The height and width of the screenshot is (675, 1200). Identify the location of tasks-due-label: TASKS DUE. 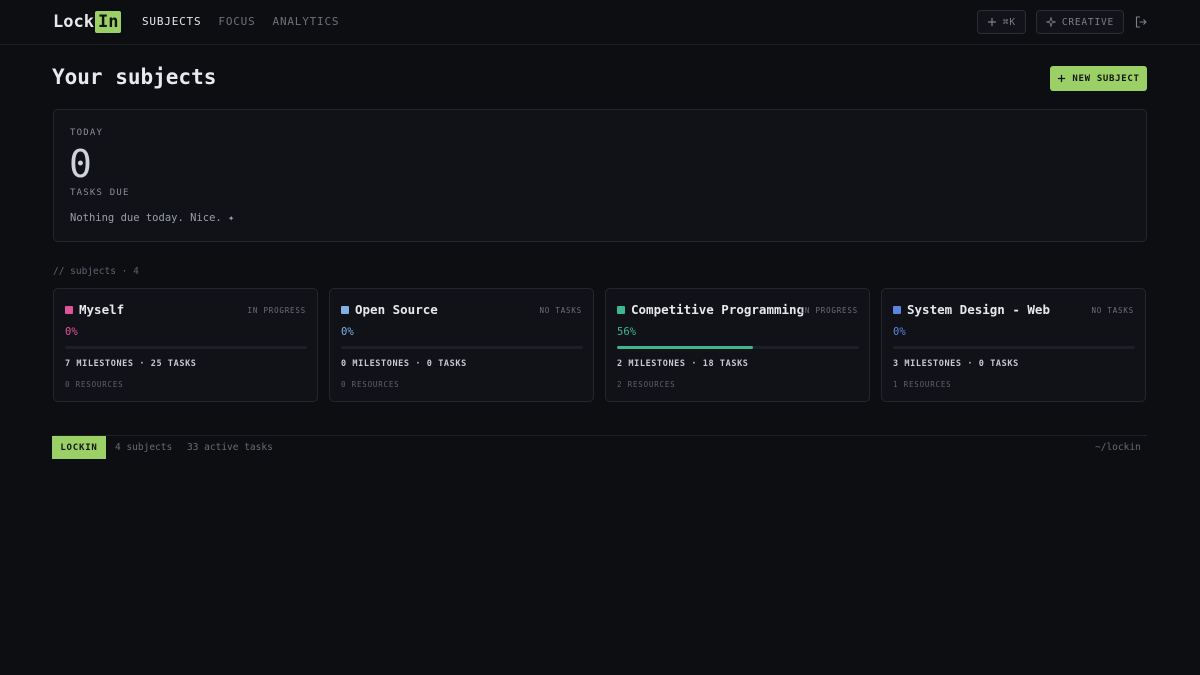
(100, 193).